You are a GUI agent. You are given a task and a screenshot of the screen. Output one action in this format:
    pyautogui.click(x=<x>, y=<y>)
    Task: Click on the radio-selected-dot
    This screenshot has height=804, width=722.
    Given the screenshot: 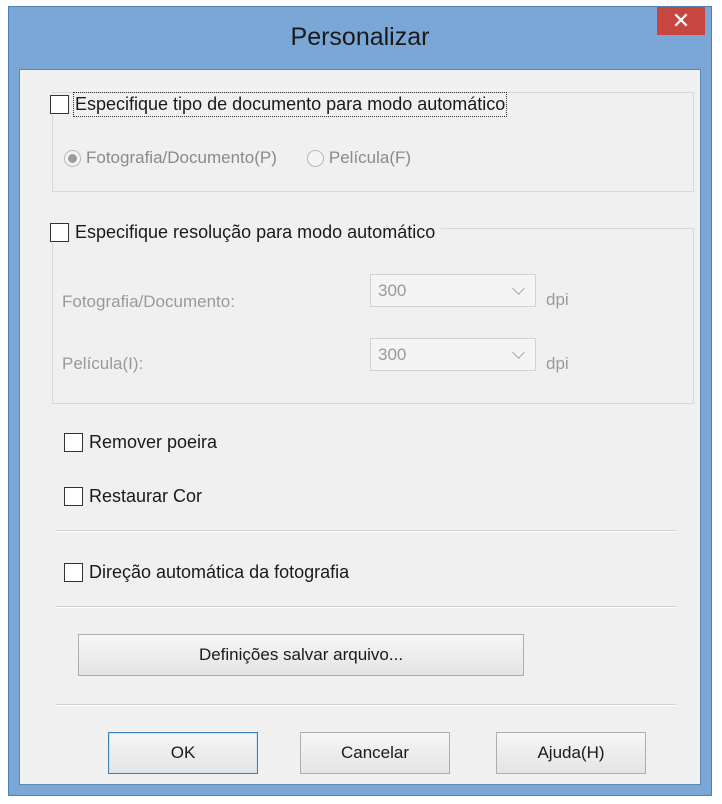 What is the action you would take?
    pyautogui.click(x=72, y=158)
    